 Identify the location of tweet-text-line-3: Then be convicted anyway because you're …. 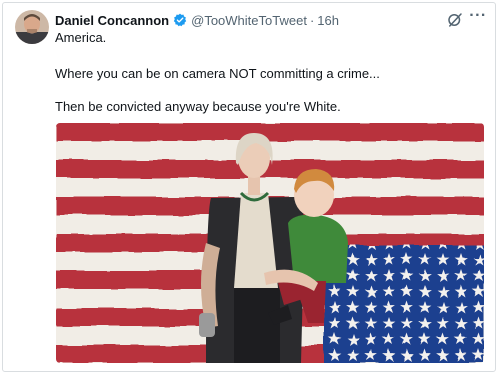
(198, 106).